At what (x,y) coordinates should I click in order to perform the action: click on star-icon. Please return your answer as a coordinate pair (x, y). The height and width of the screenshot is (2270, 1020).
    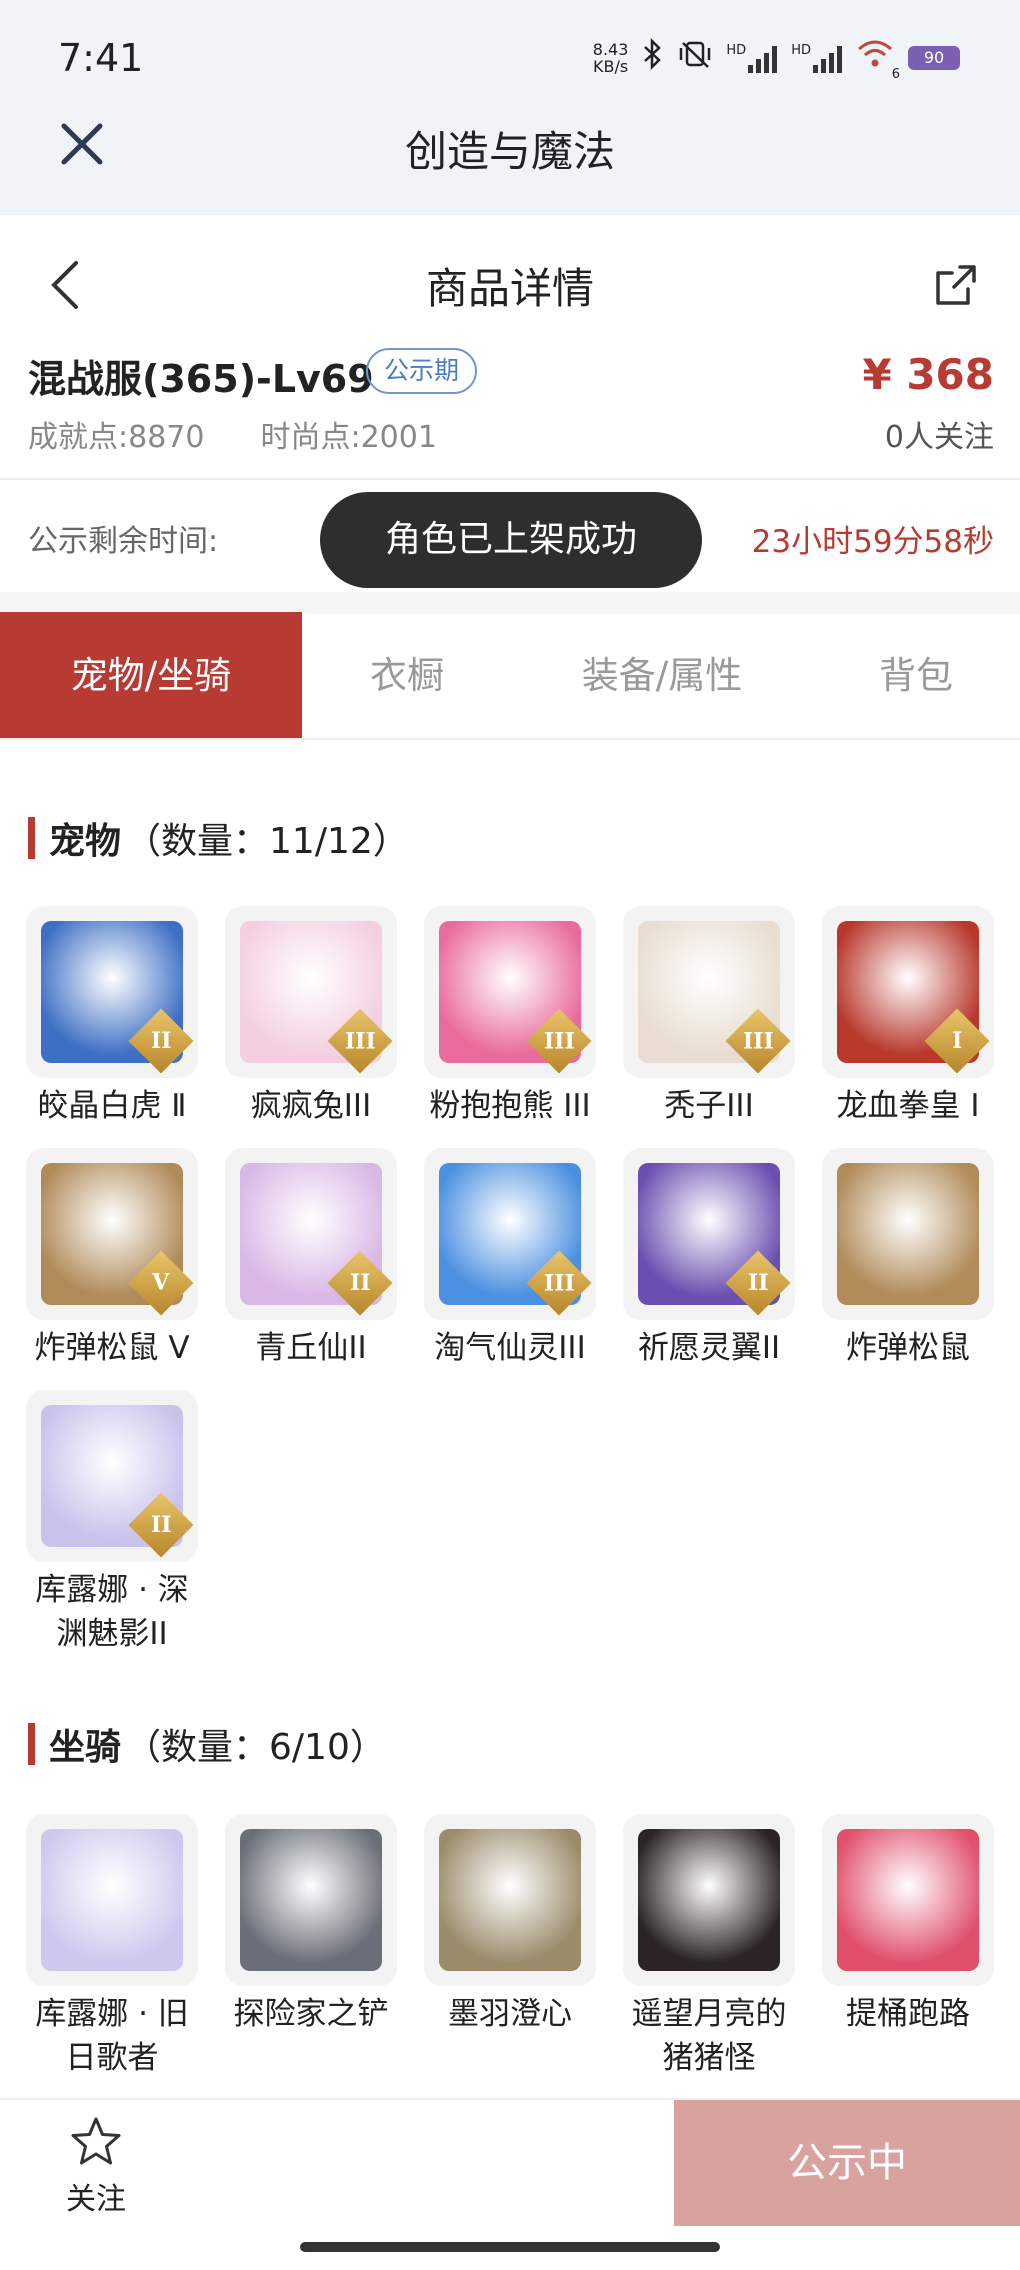
    Looking at the image, I should click on (96, 2141).